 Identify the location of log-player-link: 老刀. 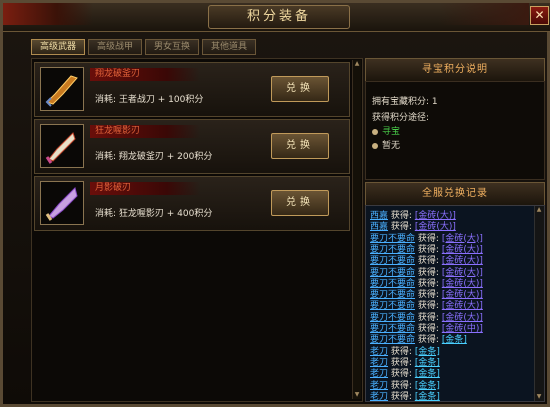
(379, 396).